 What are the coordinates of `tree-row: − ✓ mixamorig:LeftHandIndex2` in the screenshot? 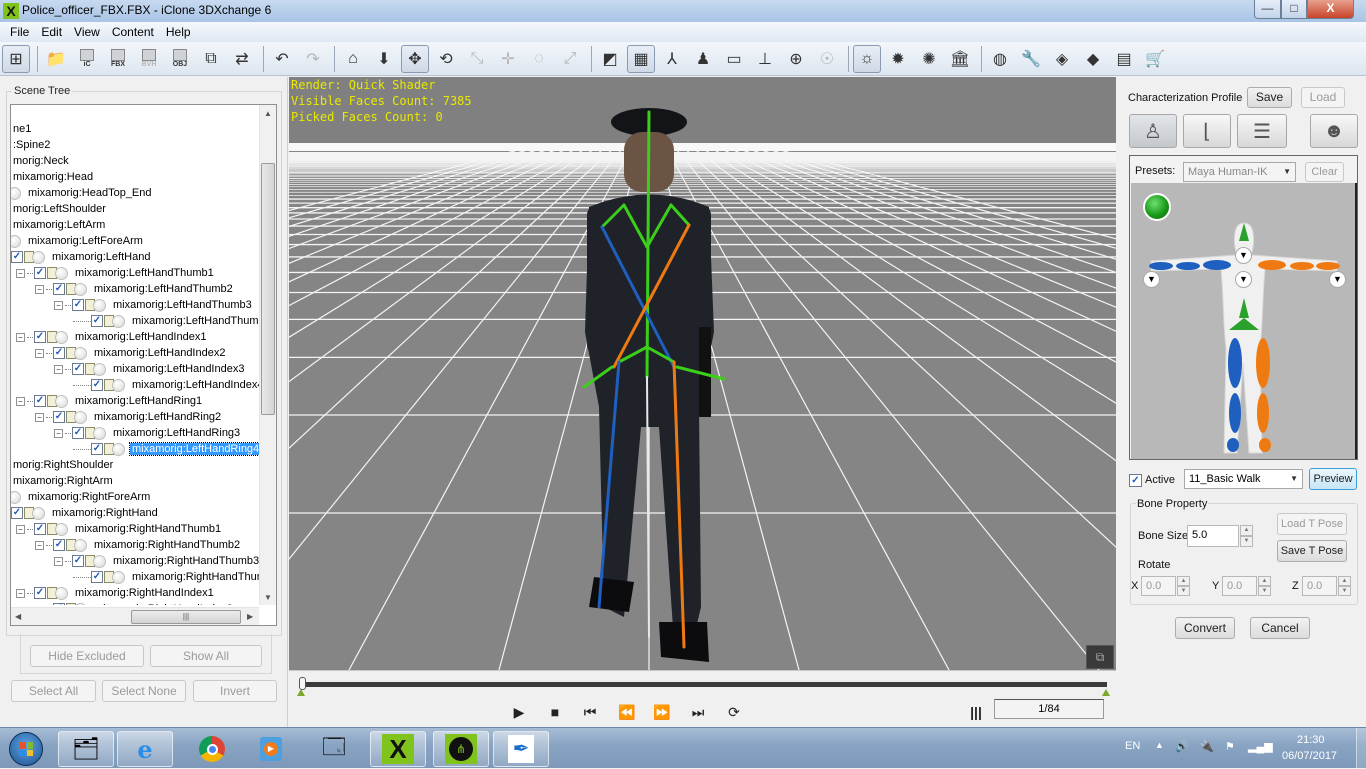 It's located at (131, 353).